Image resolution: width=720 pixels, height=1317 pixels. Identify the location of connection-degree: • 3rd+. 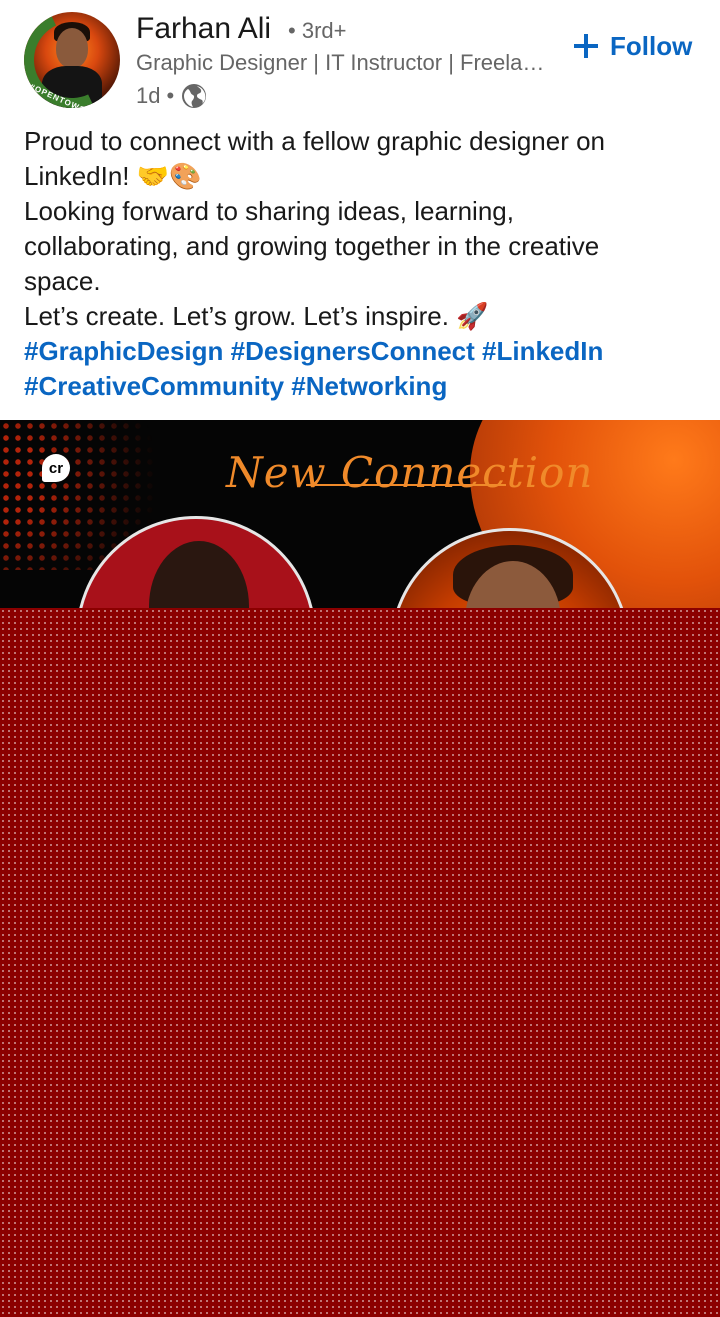
(317, 31).